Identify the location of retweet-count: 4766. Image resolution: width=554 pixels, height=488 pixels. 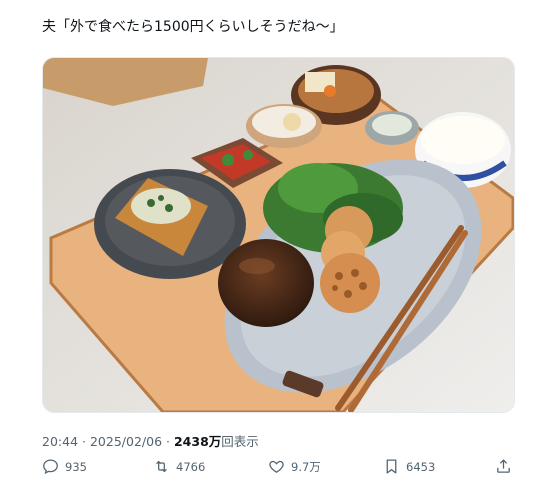
(191, 466).